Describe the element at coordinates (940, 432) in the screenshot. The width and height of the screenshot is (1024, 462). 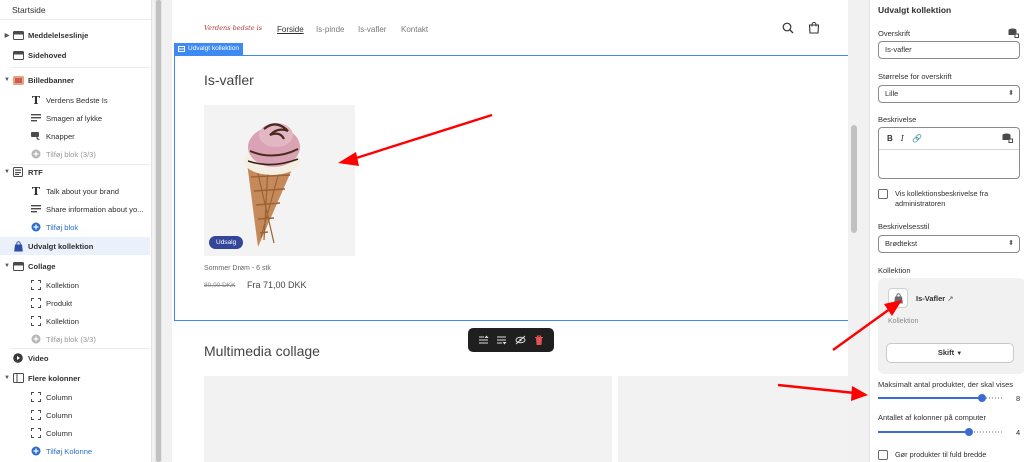
I see `columns-slider` at that location.